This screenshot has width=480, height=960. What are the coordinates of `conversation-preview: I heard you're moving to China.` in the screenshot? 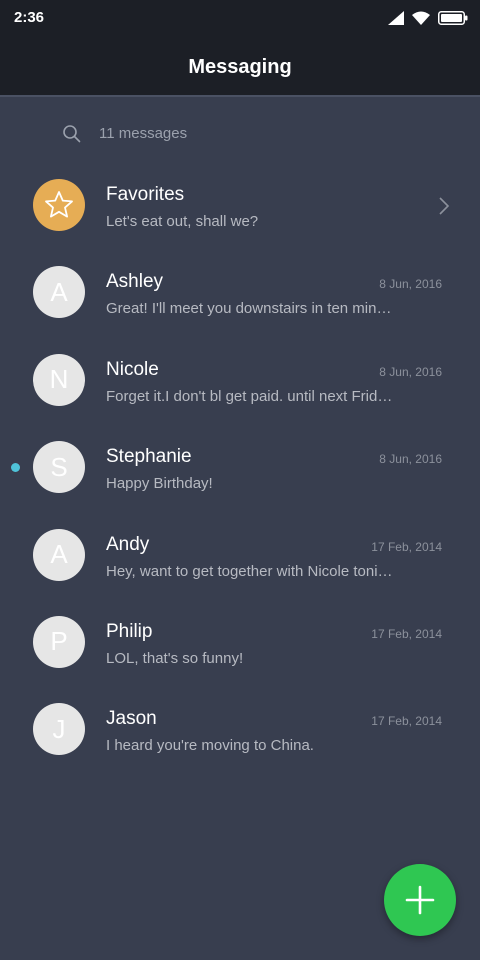 It's located at (210, 746).